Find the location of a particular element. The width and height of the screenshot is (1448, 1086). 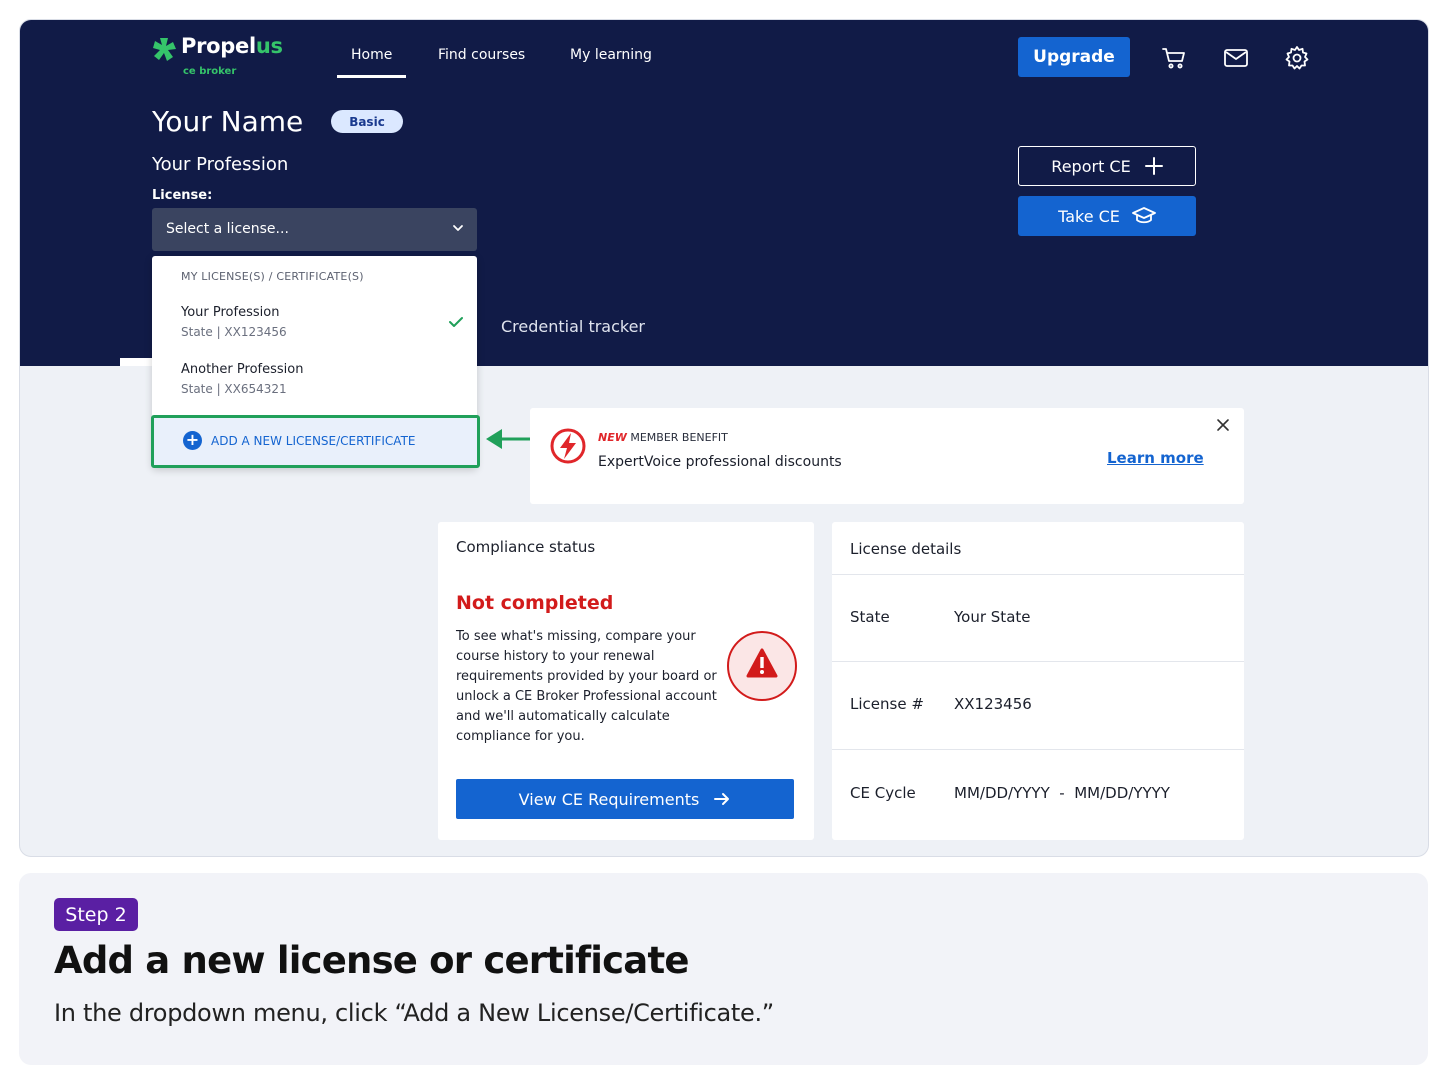

benefit-tag: NEW MEMBER BENEFIT is located at coordinates (663, 437).